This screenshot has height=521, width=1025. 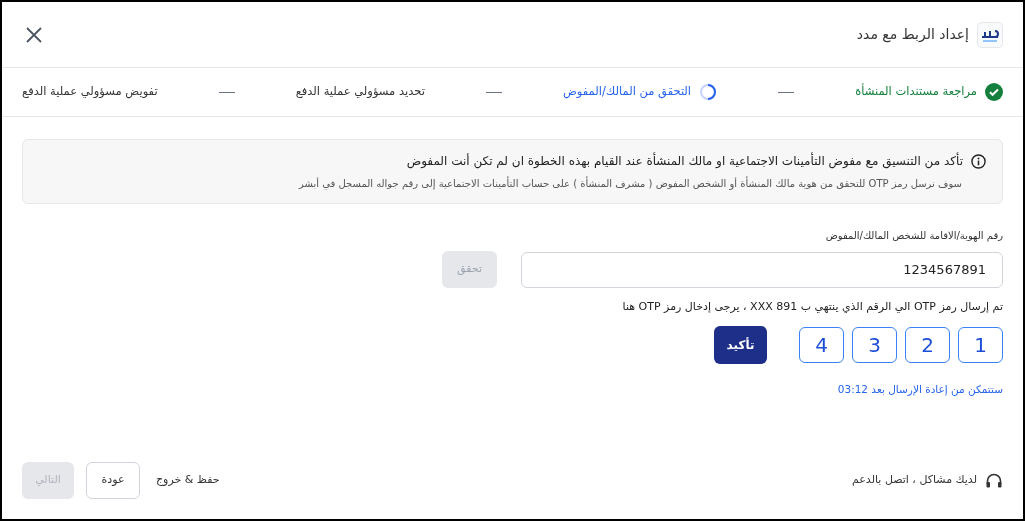 What do you see at coordinates (630, 183) in the screenshot?
I see `notice-text: سوف نرسل رمز OTP للتحقق من هوية مالك المنشأة أو الشخص المفوض ( مشرف المنشأة ) على حساب التأمينات الاجتماعية إلى رقم جواله المسجل في أبشر` at bounding box center [630, 183].